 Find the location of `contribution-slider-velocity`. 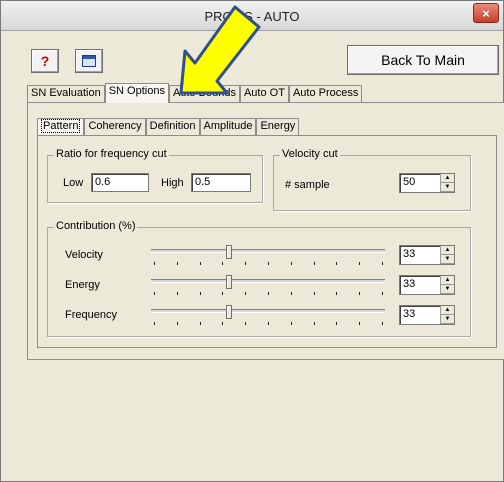

contribution-slider-velocity is located at coordinates (268, 256).